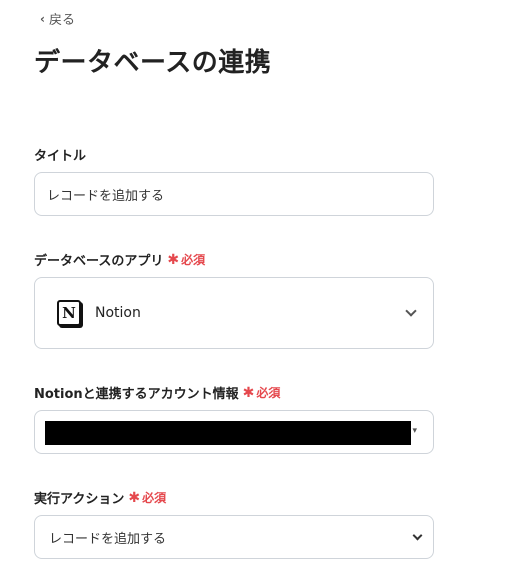 This screenshot has height=577, width=512. Describe the element at coordinates (61, 20) in the screenshot. I see `back-label: 戻る` at that location.